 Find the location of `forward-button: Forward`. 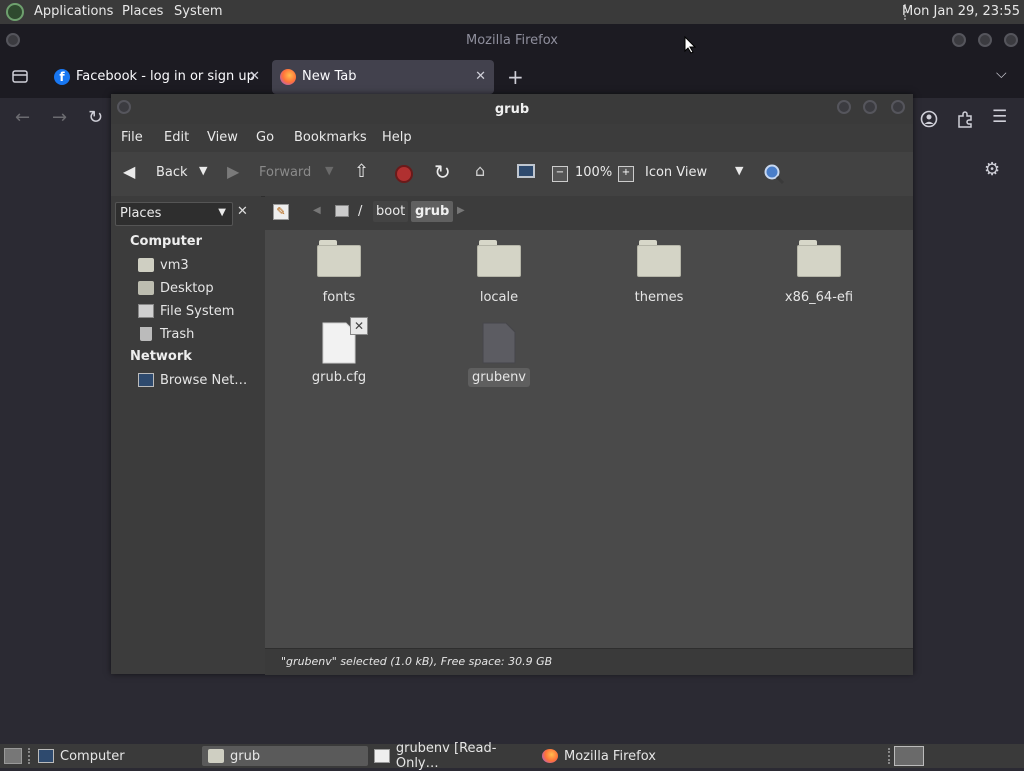

forward-button: Forward is located at coordinates (285, 172).